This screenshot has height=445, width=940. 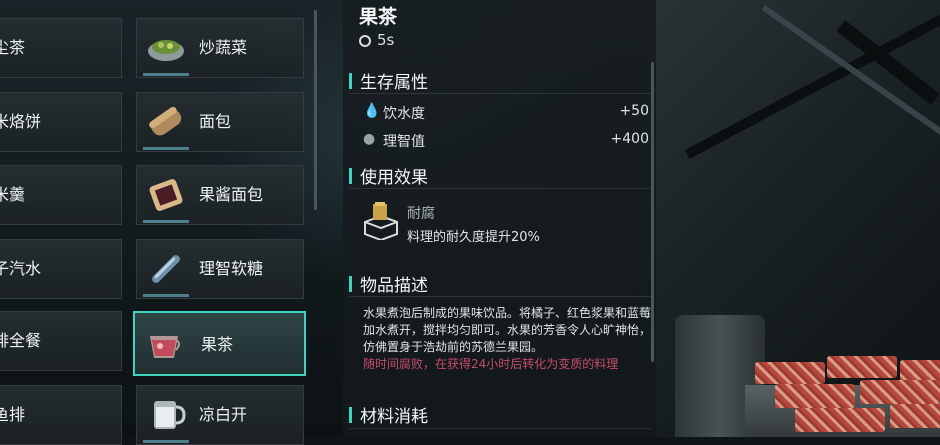 What do you see at coordinates (61, 415) in the screenshot?
I see `recipe-item: 煎鱼排` at bounding box center [61, 415].